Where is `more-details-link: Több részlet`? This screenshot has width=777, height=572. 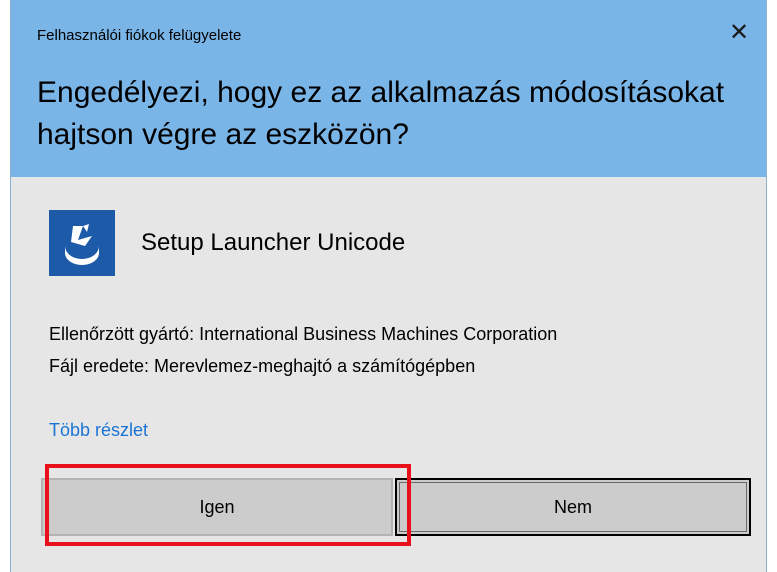
more-details-link: Több részlet is located at coordinates (98, 430).